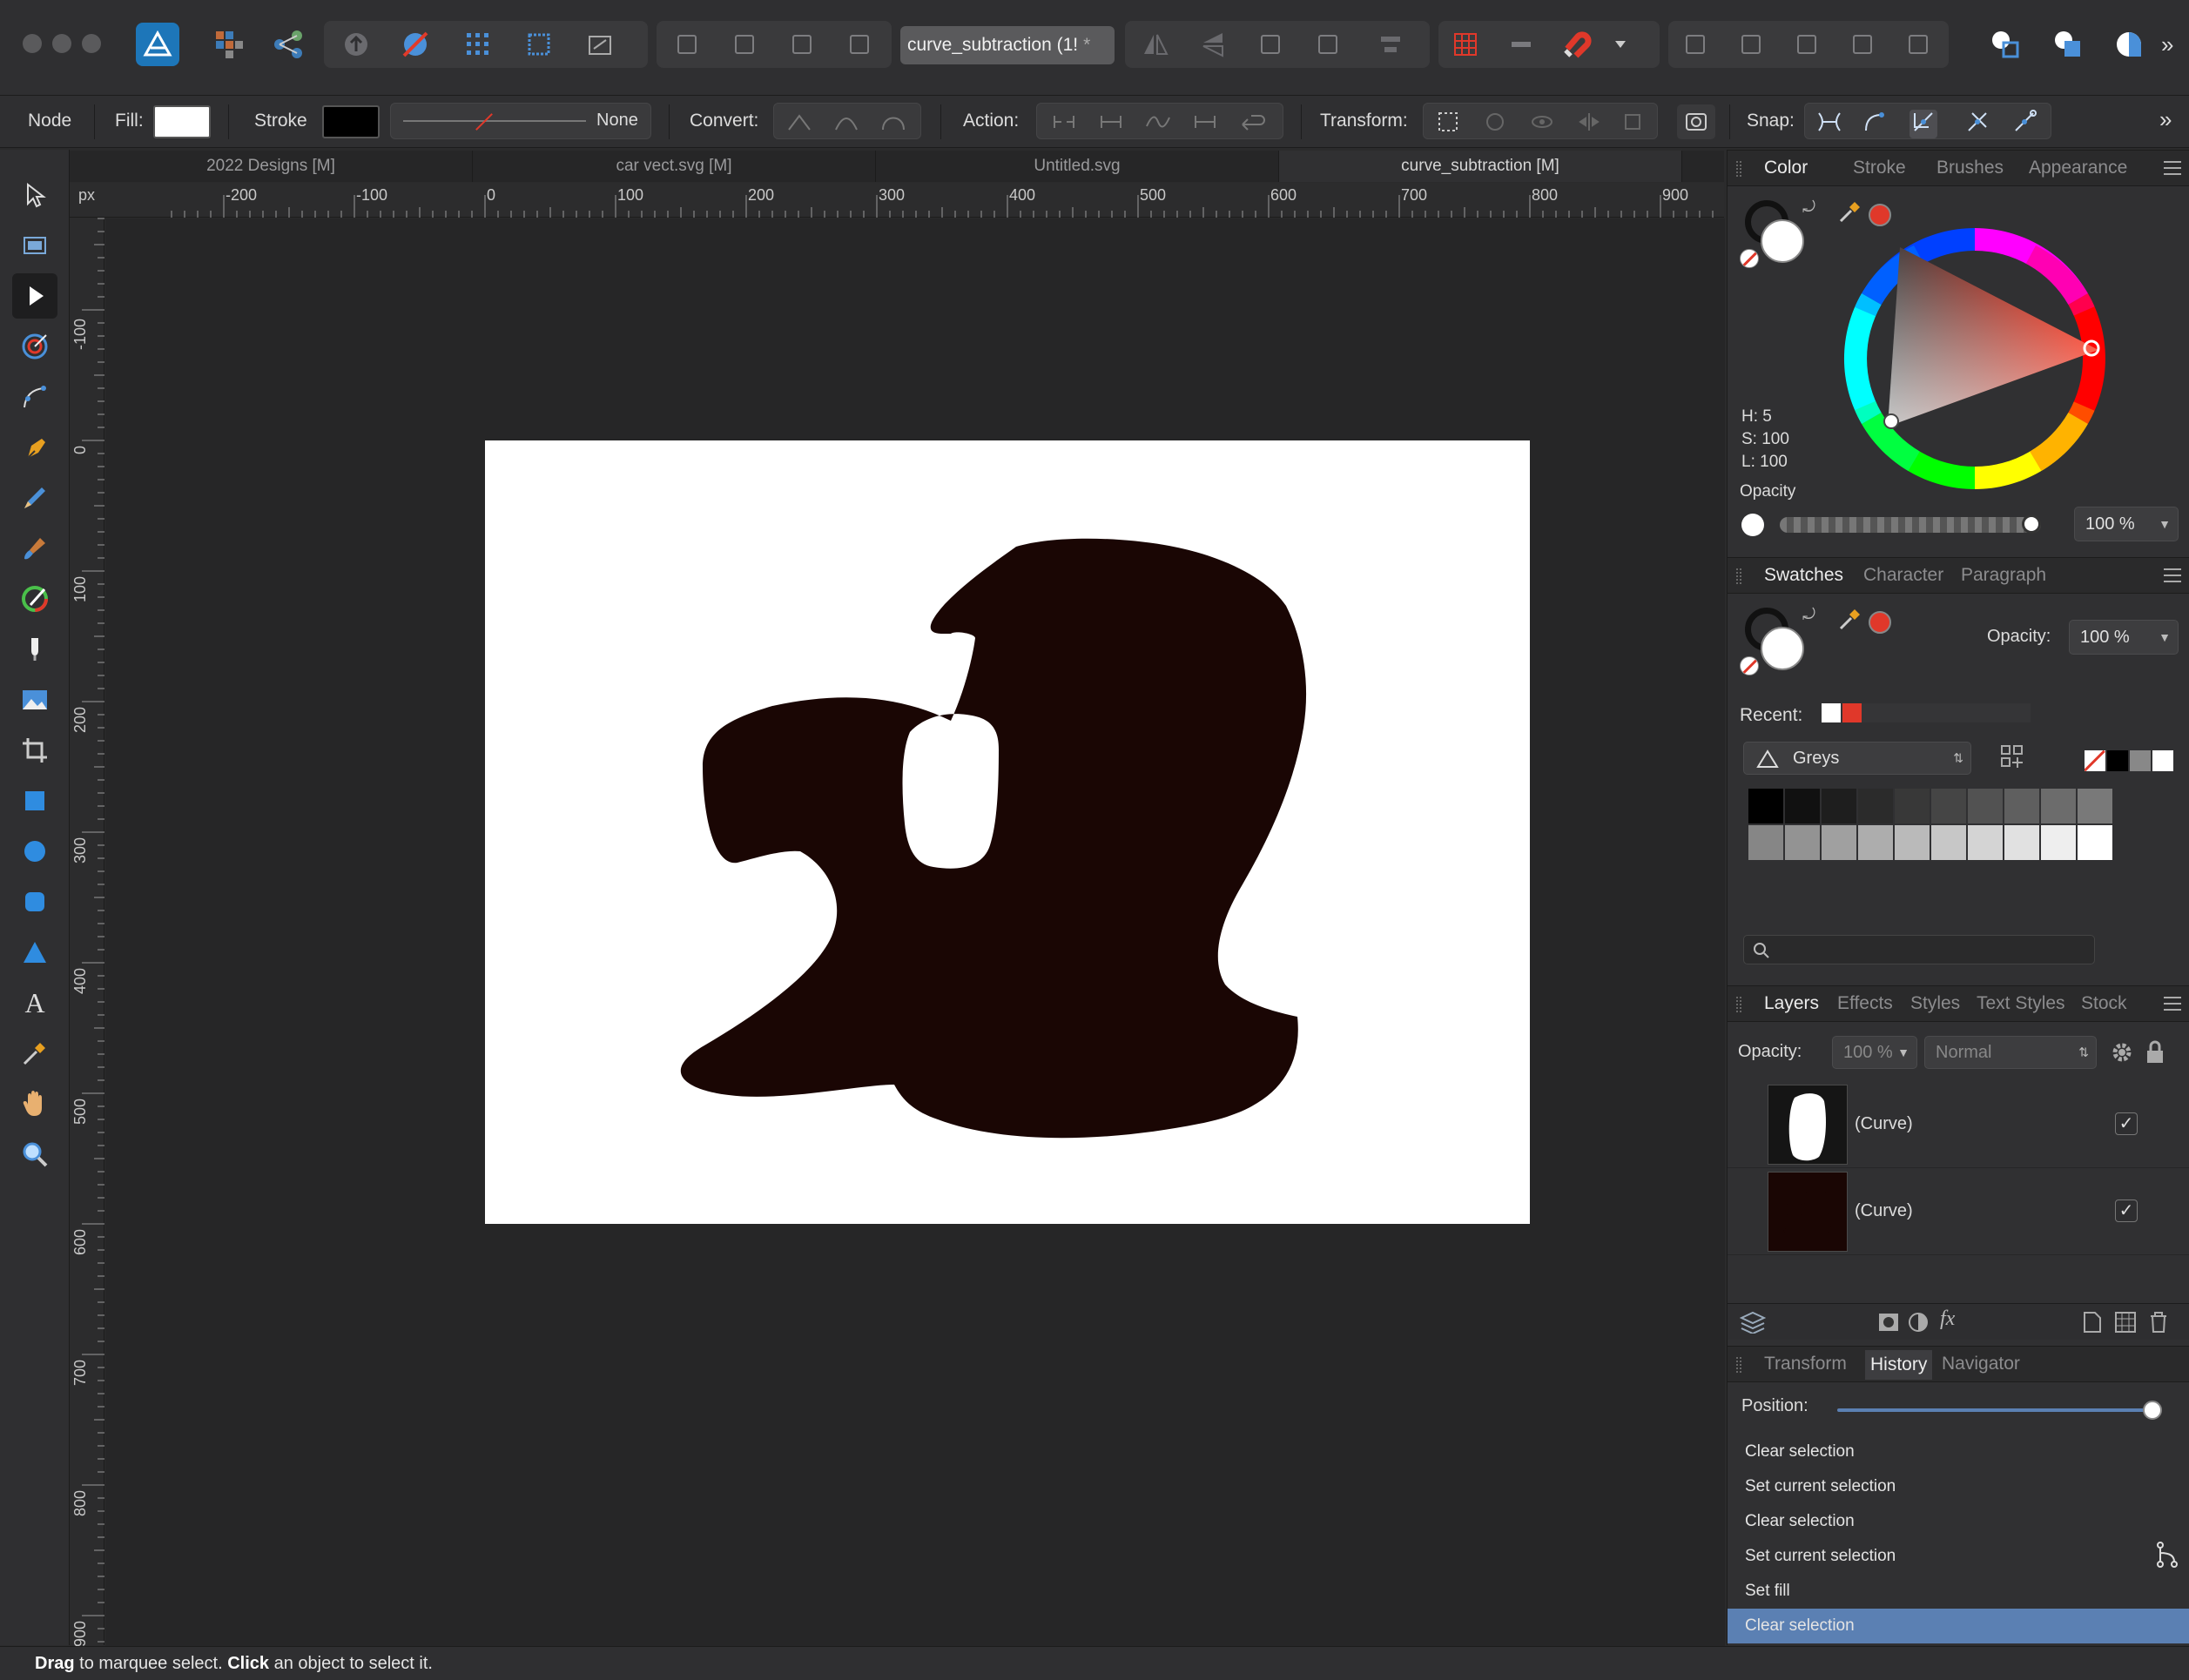 The image size is (2189, 1680). What do you see at coordinates (87, 932) in the screenshot?
I see `vertical-ruler: -100 0 100 200 300 400 500 600 700 800 900` at bounding box center [87, 932].